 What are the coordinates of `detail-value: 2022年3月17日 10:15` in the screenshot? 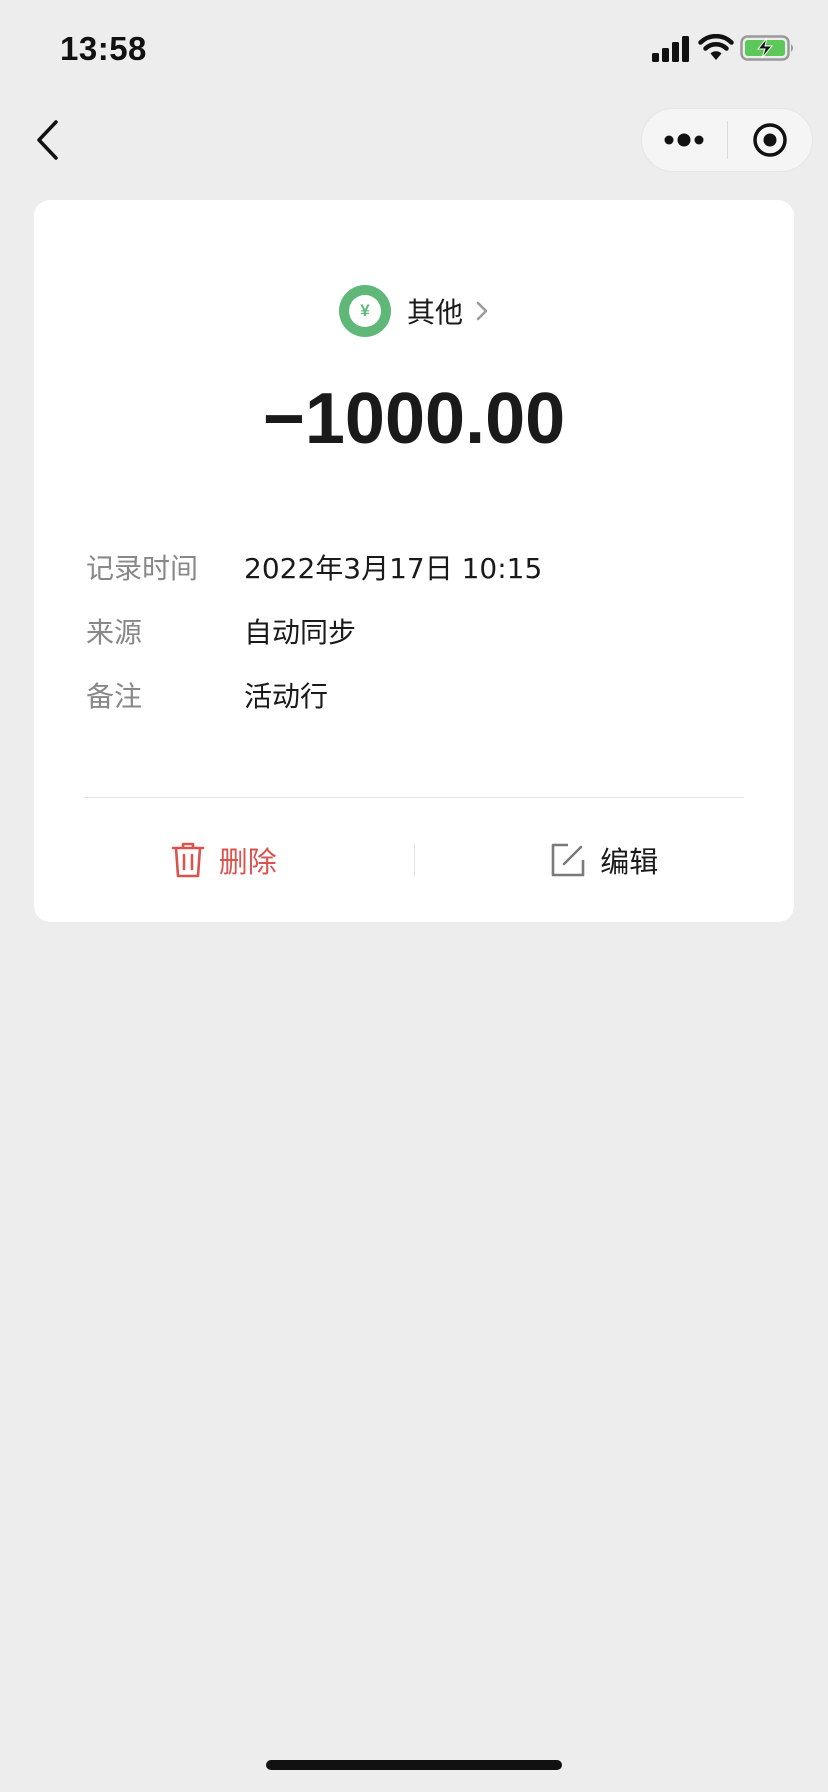 It's located at (393, 568).